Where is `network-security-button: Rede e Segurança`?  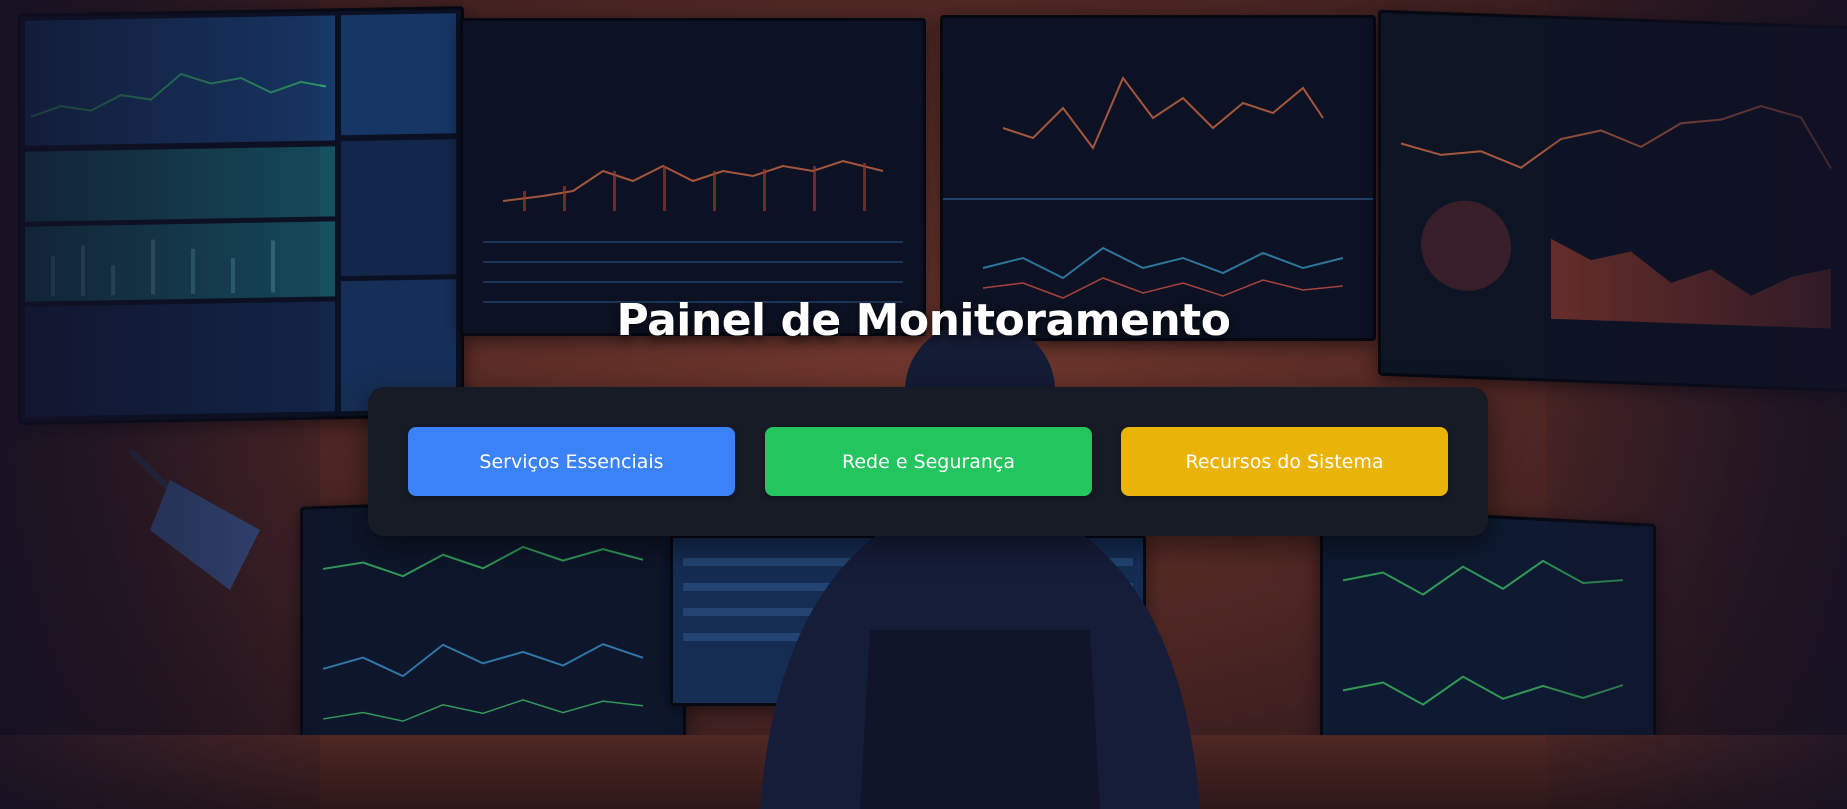
network-security-button: Rede e Segurança is located at coordinates (928, 461).